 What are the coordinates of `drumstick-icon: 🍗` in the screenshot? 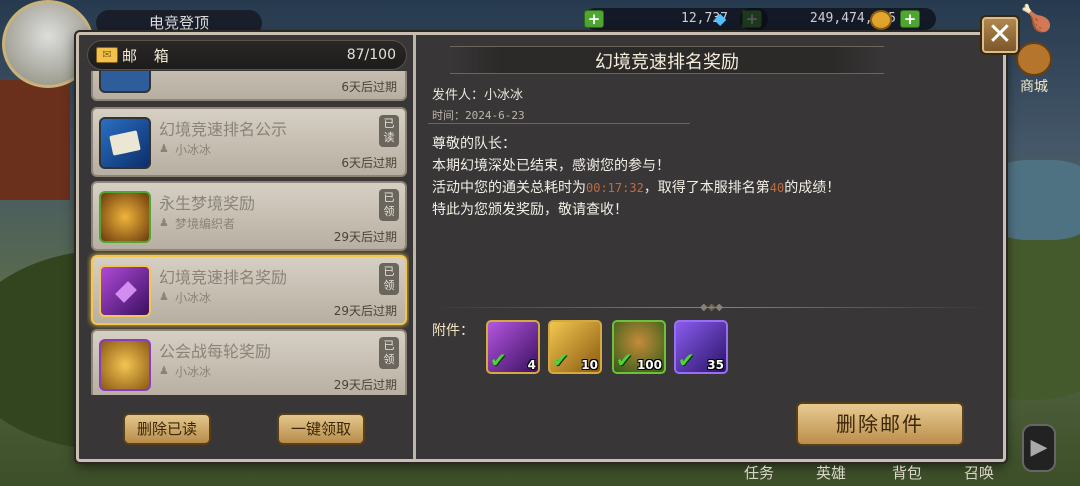 It's located at (1036, 19).